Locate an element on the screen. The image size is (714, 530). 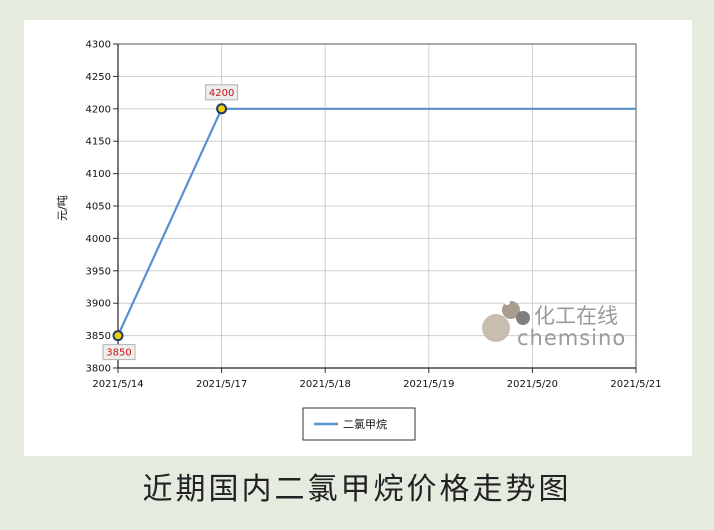
y-tick-label: 3800 is located at coordinates (98, 369).